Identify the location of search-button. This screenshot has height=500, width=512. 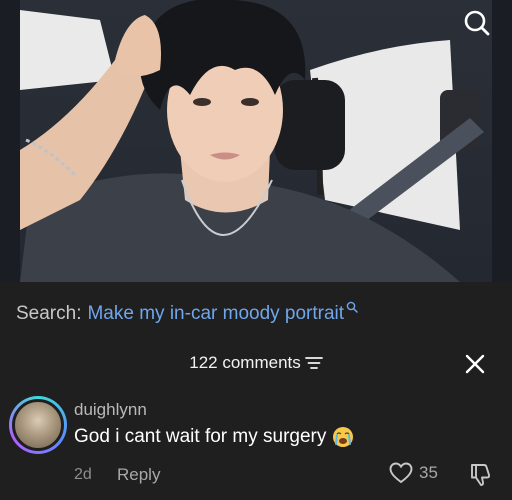
(477, 23).